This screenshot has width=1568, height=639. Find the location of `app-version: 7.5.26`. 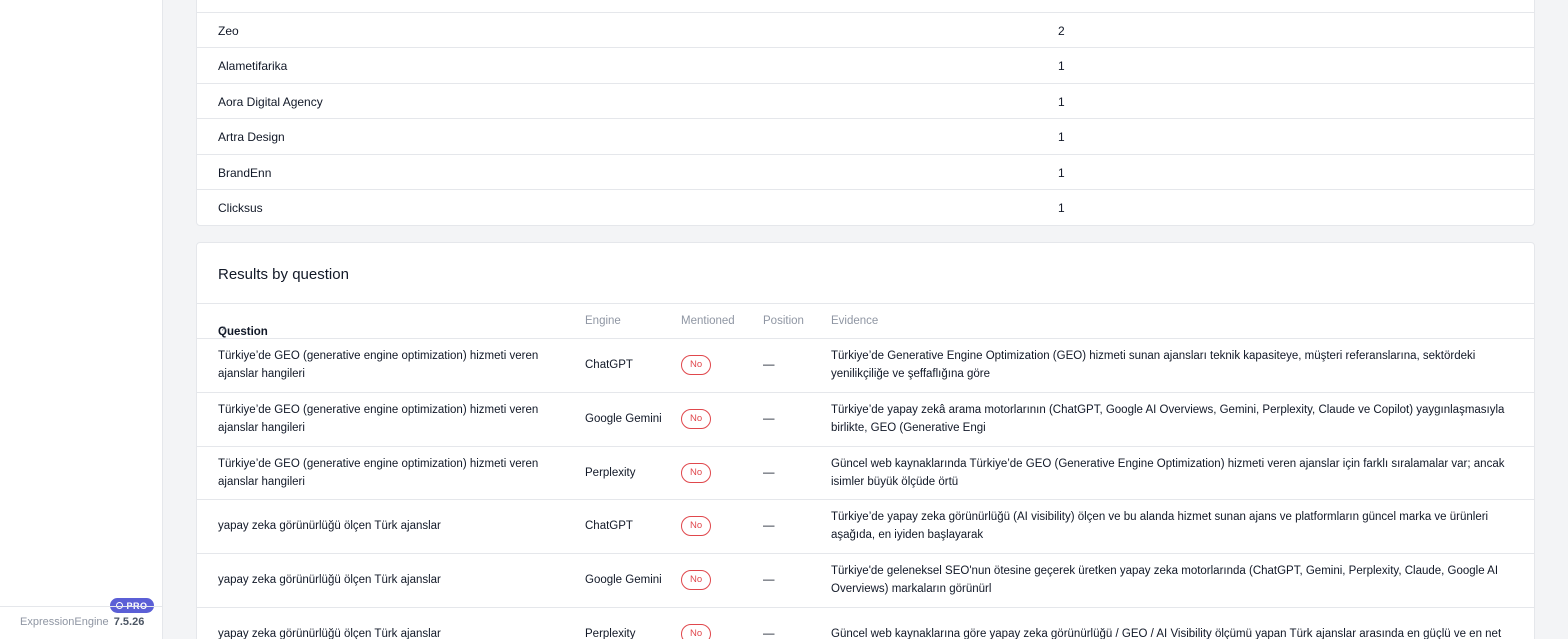

app-version: 7.5.26 is located at coordinates (129, 622).